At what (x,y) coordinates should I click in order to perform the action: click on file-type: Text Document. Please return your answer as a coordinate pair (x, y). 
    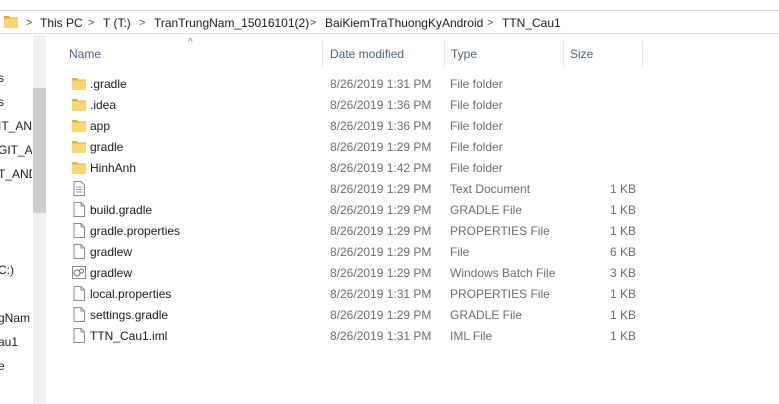
    Looking at the image, I should click on (490, 189).